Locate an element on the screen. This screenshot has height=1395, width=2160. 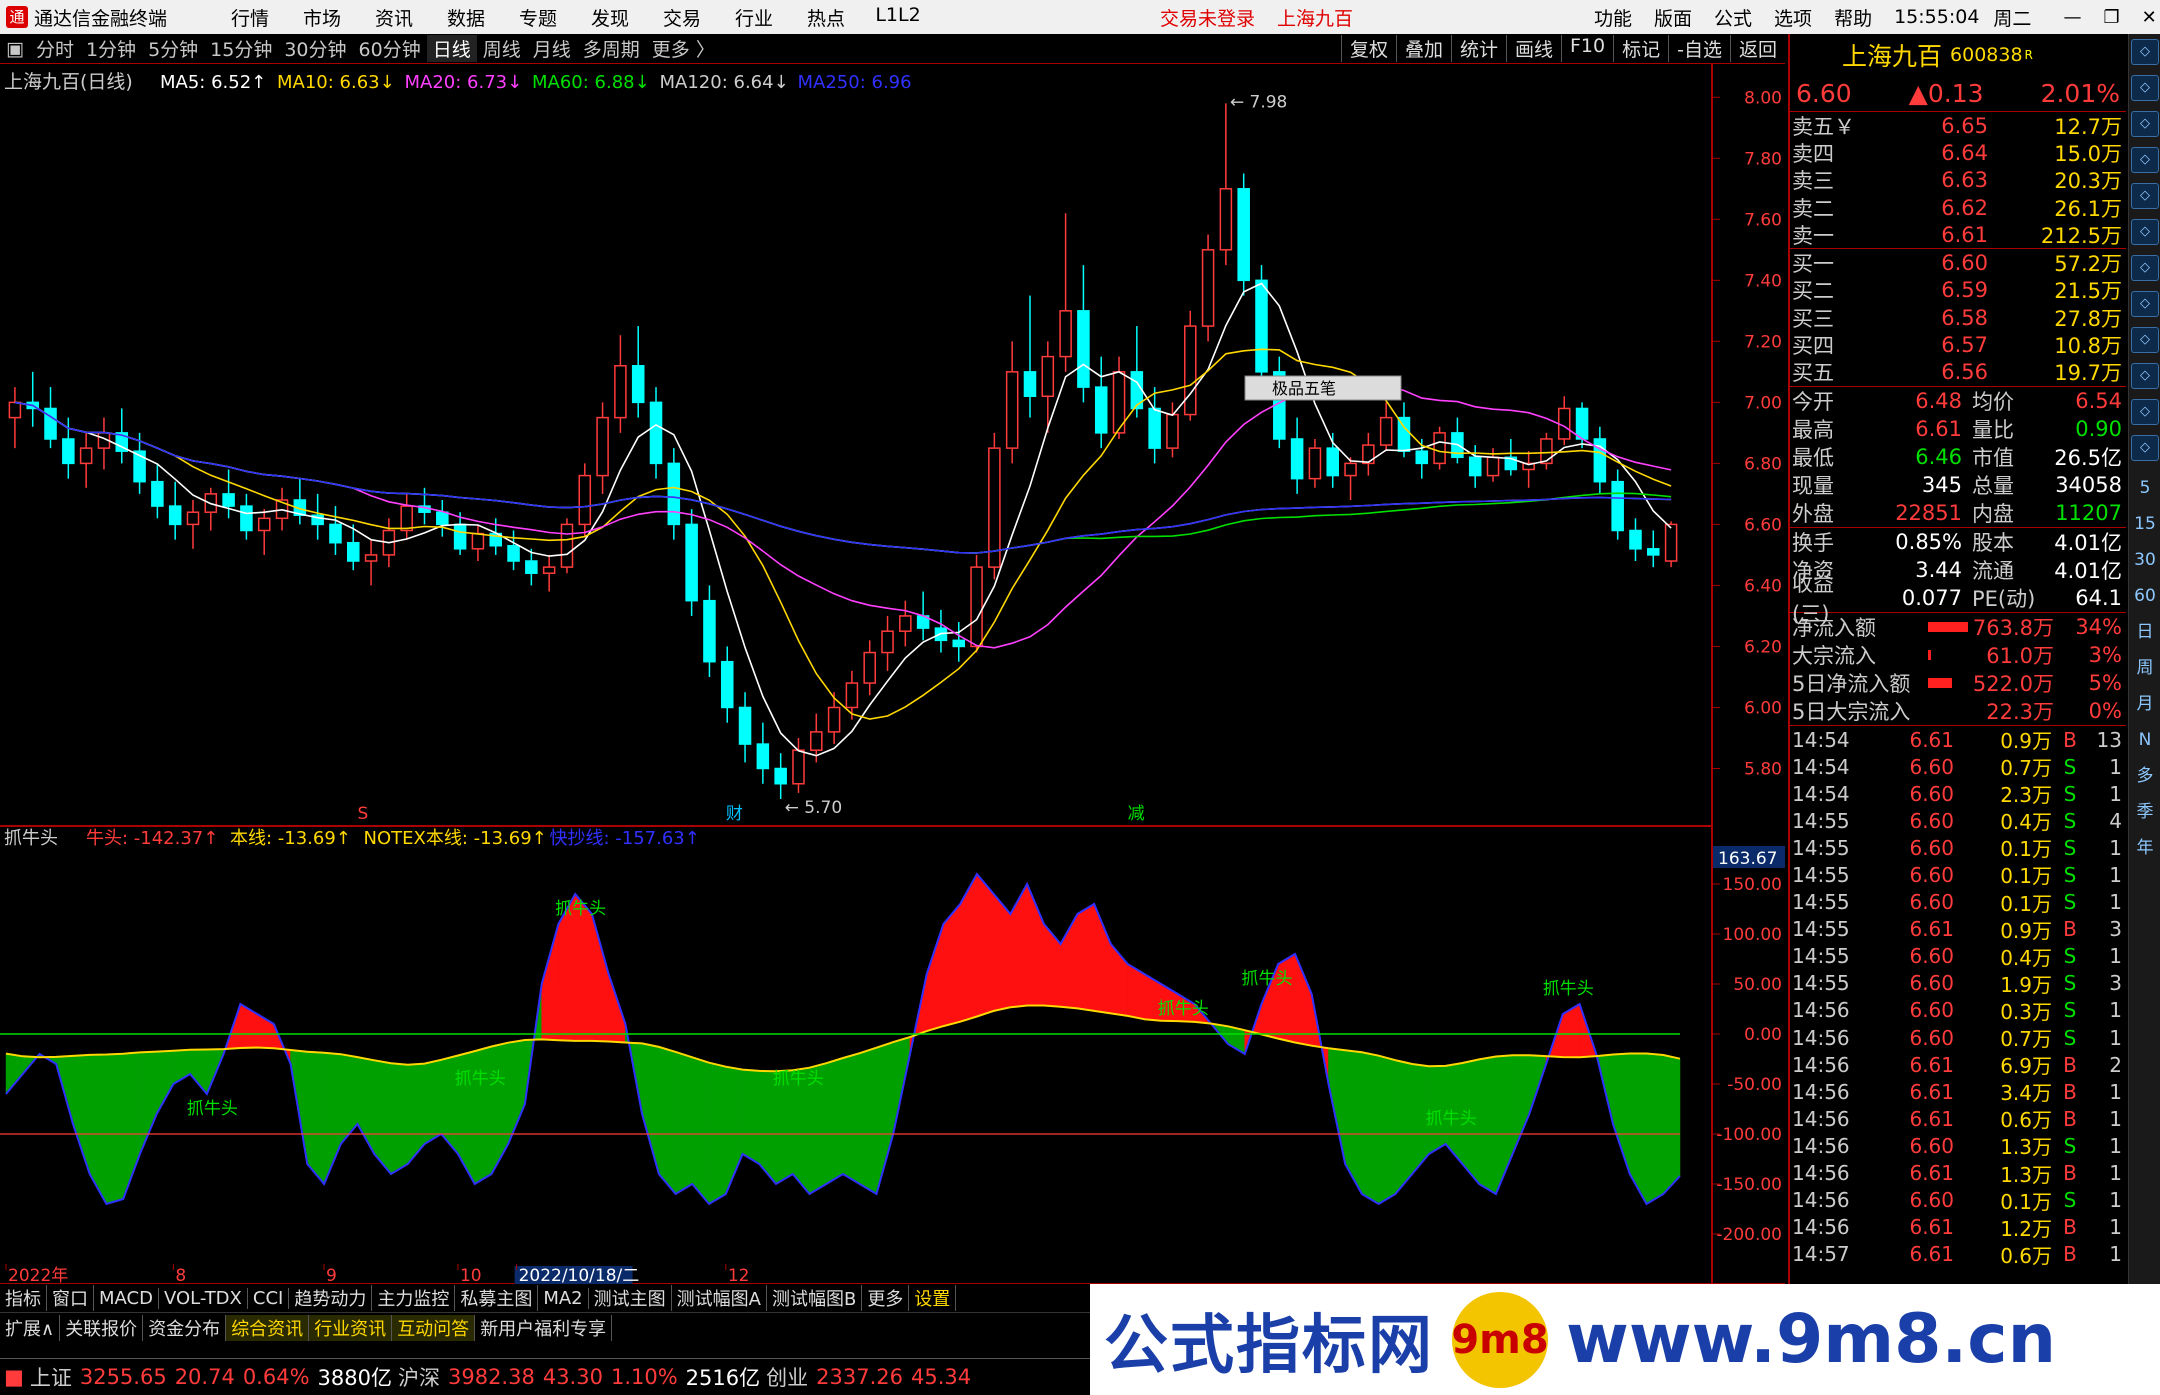
period-tab-3: 15分钟 is located at coordinates (241, 48).